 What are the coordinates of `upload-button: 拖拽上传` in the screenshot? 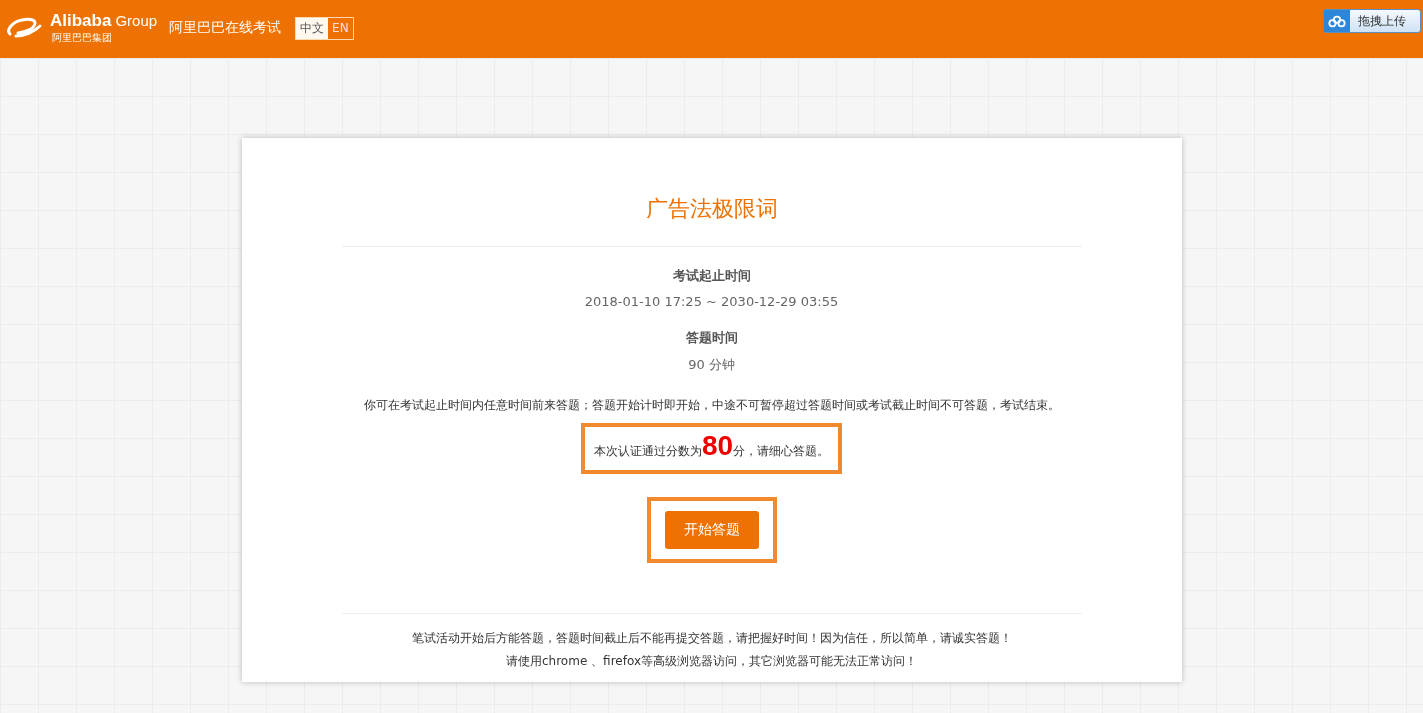 It's located at (1372, 21).